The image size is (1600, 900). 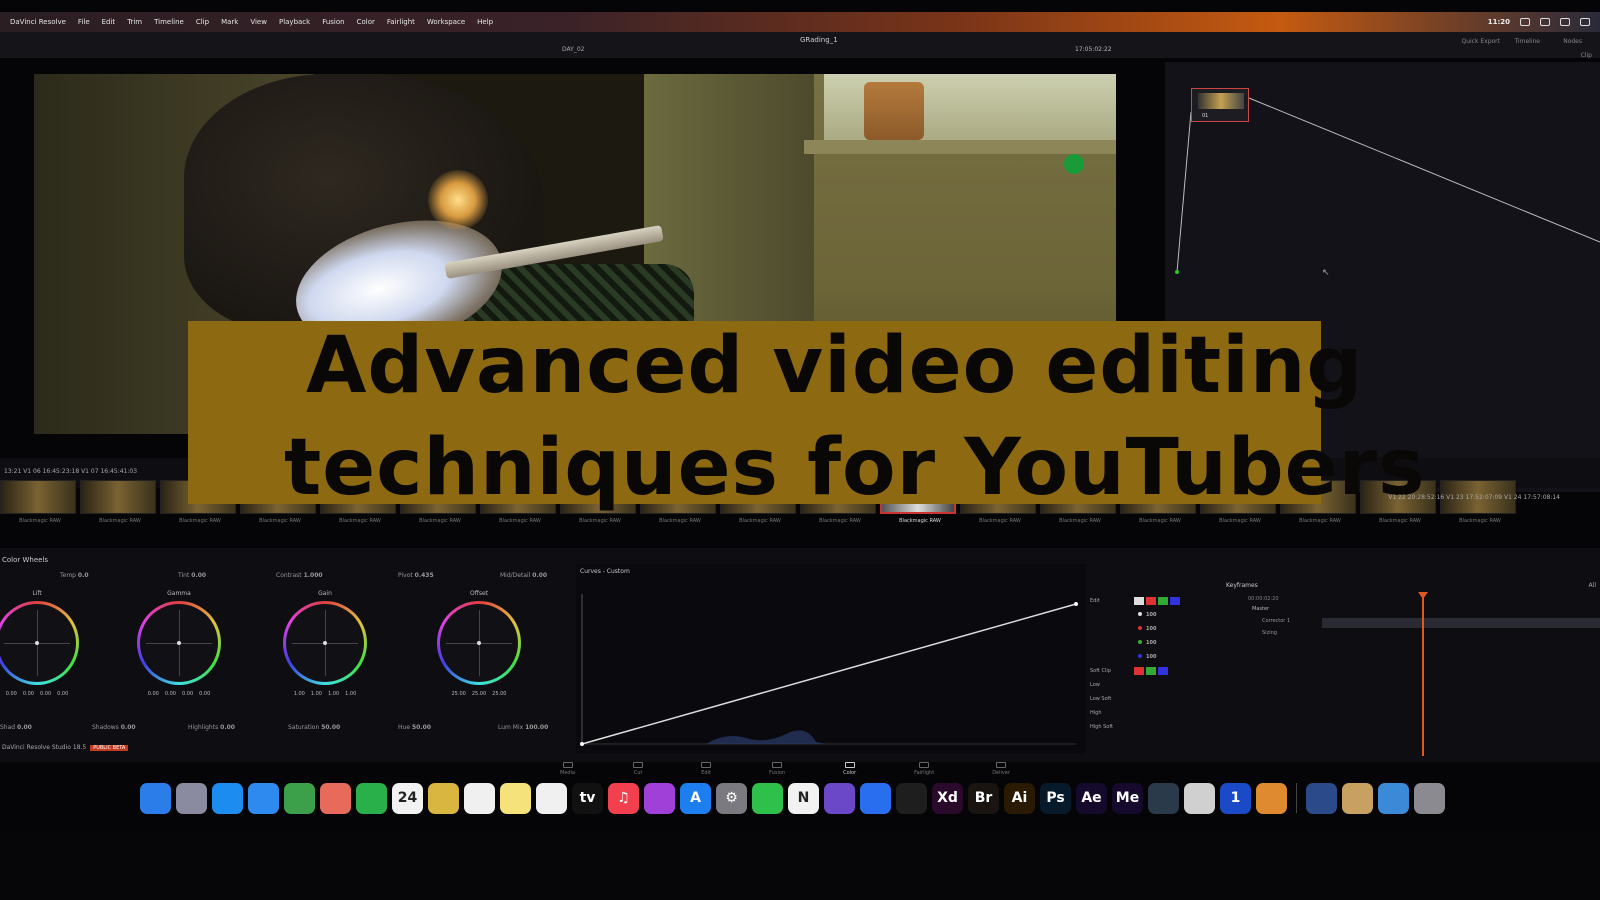 I want to click on blue-channel-button, so click(x=1175, y=601).